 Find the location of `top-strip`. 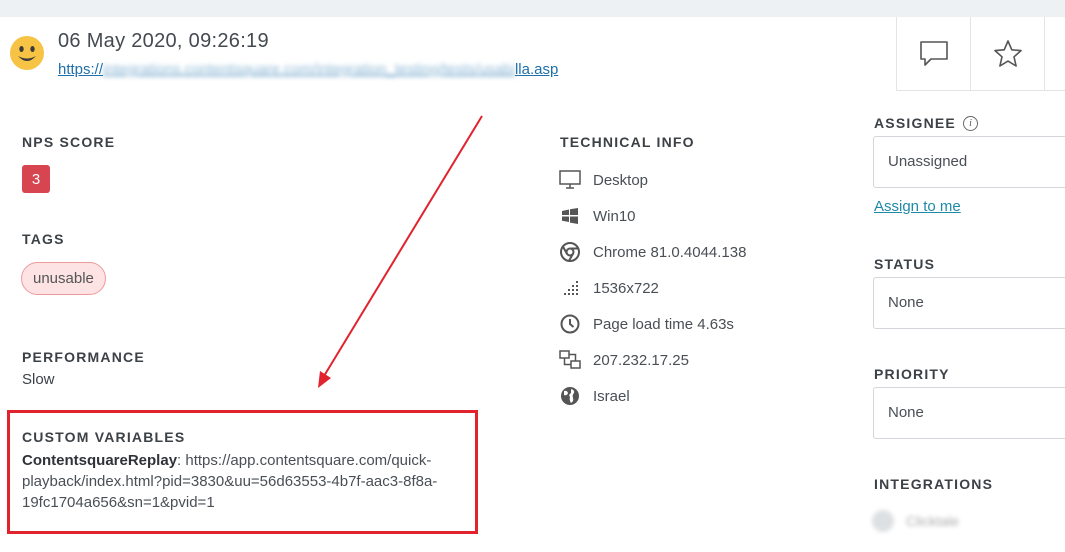

top-strip is located at coordinates (532, 8).